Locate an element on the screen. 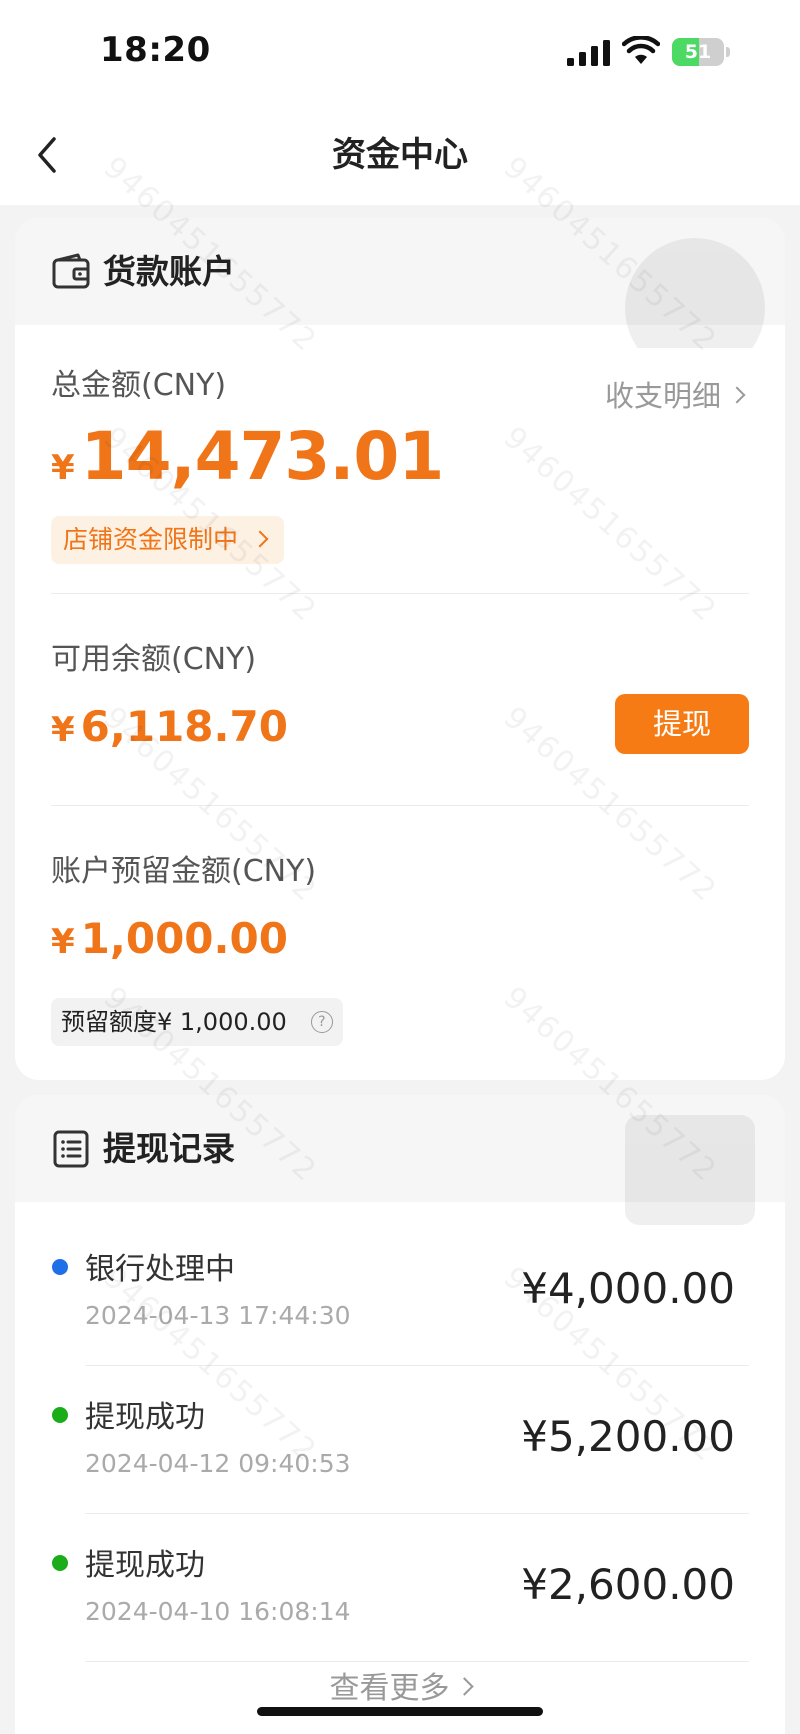 This screenshot has width=800, height=1734. battery-icon: 51 is located at coordinates (701, 52).